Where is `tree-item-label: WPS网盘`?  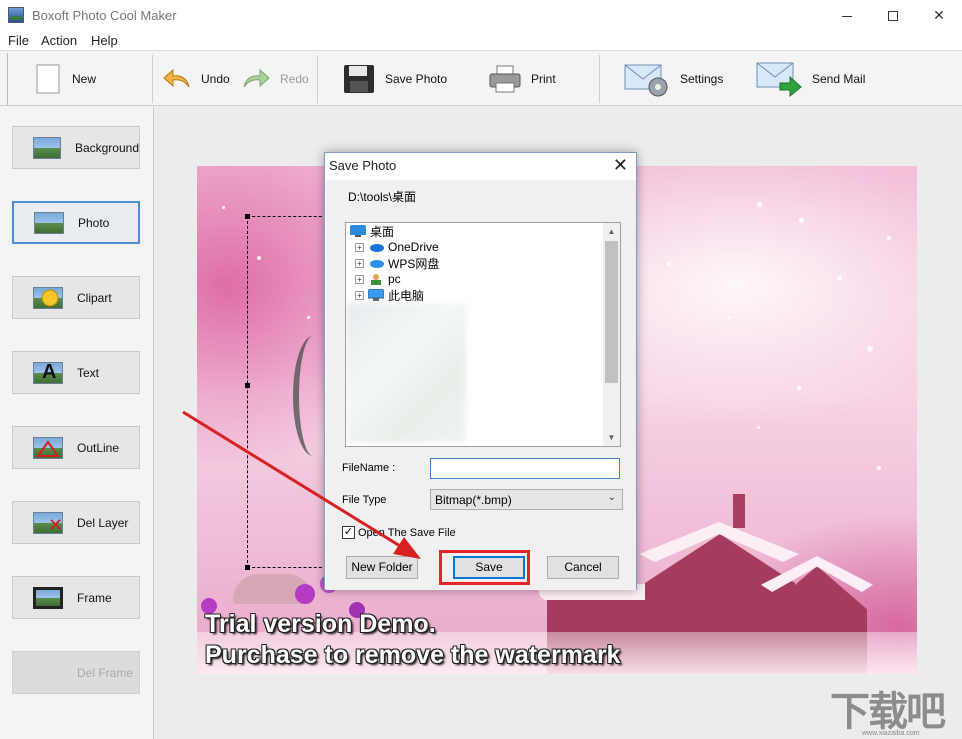
tree-item-label: WPS网盘 is located at coordinates (414, 263).